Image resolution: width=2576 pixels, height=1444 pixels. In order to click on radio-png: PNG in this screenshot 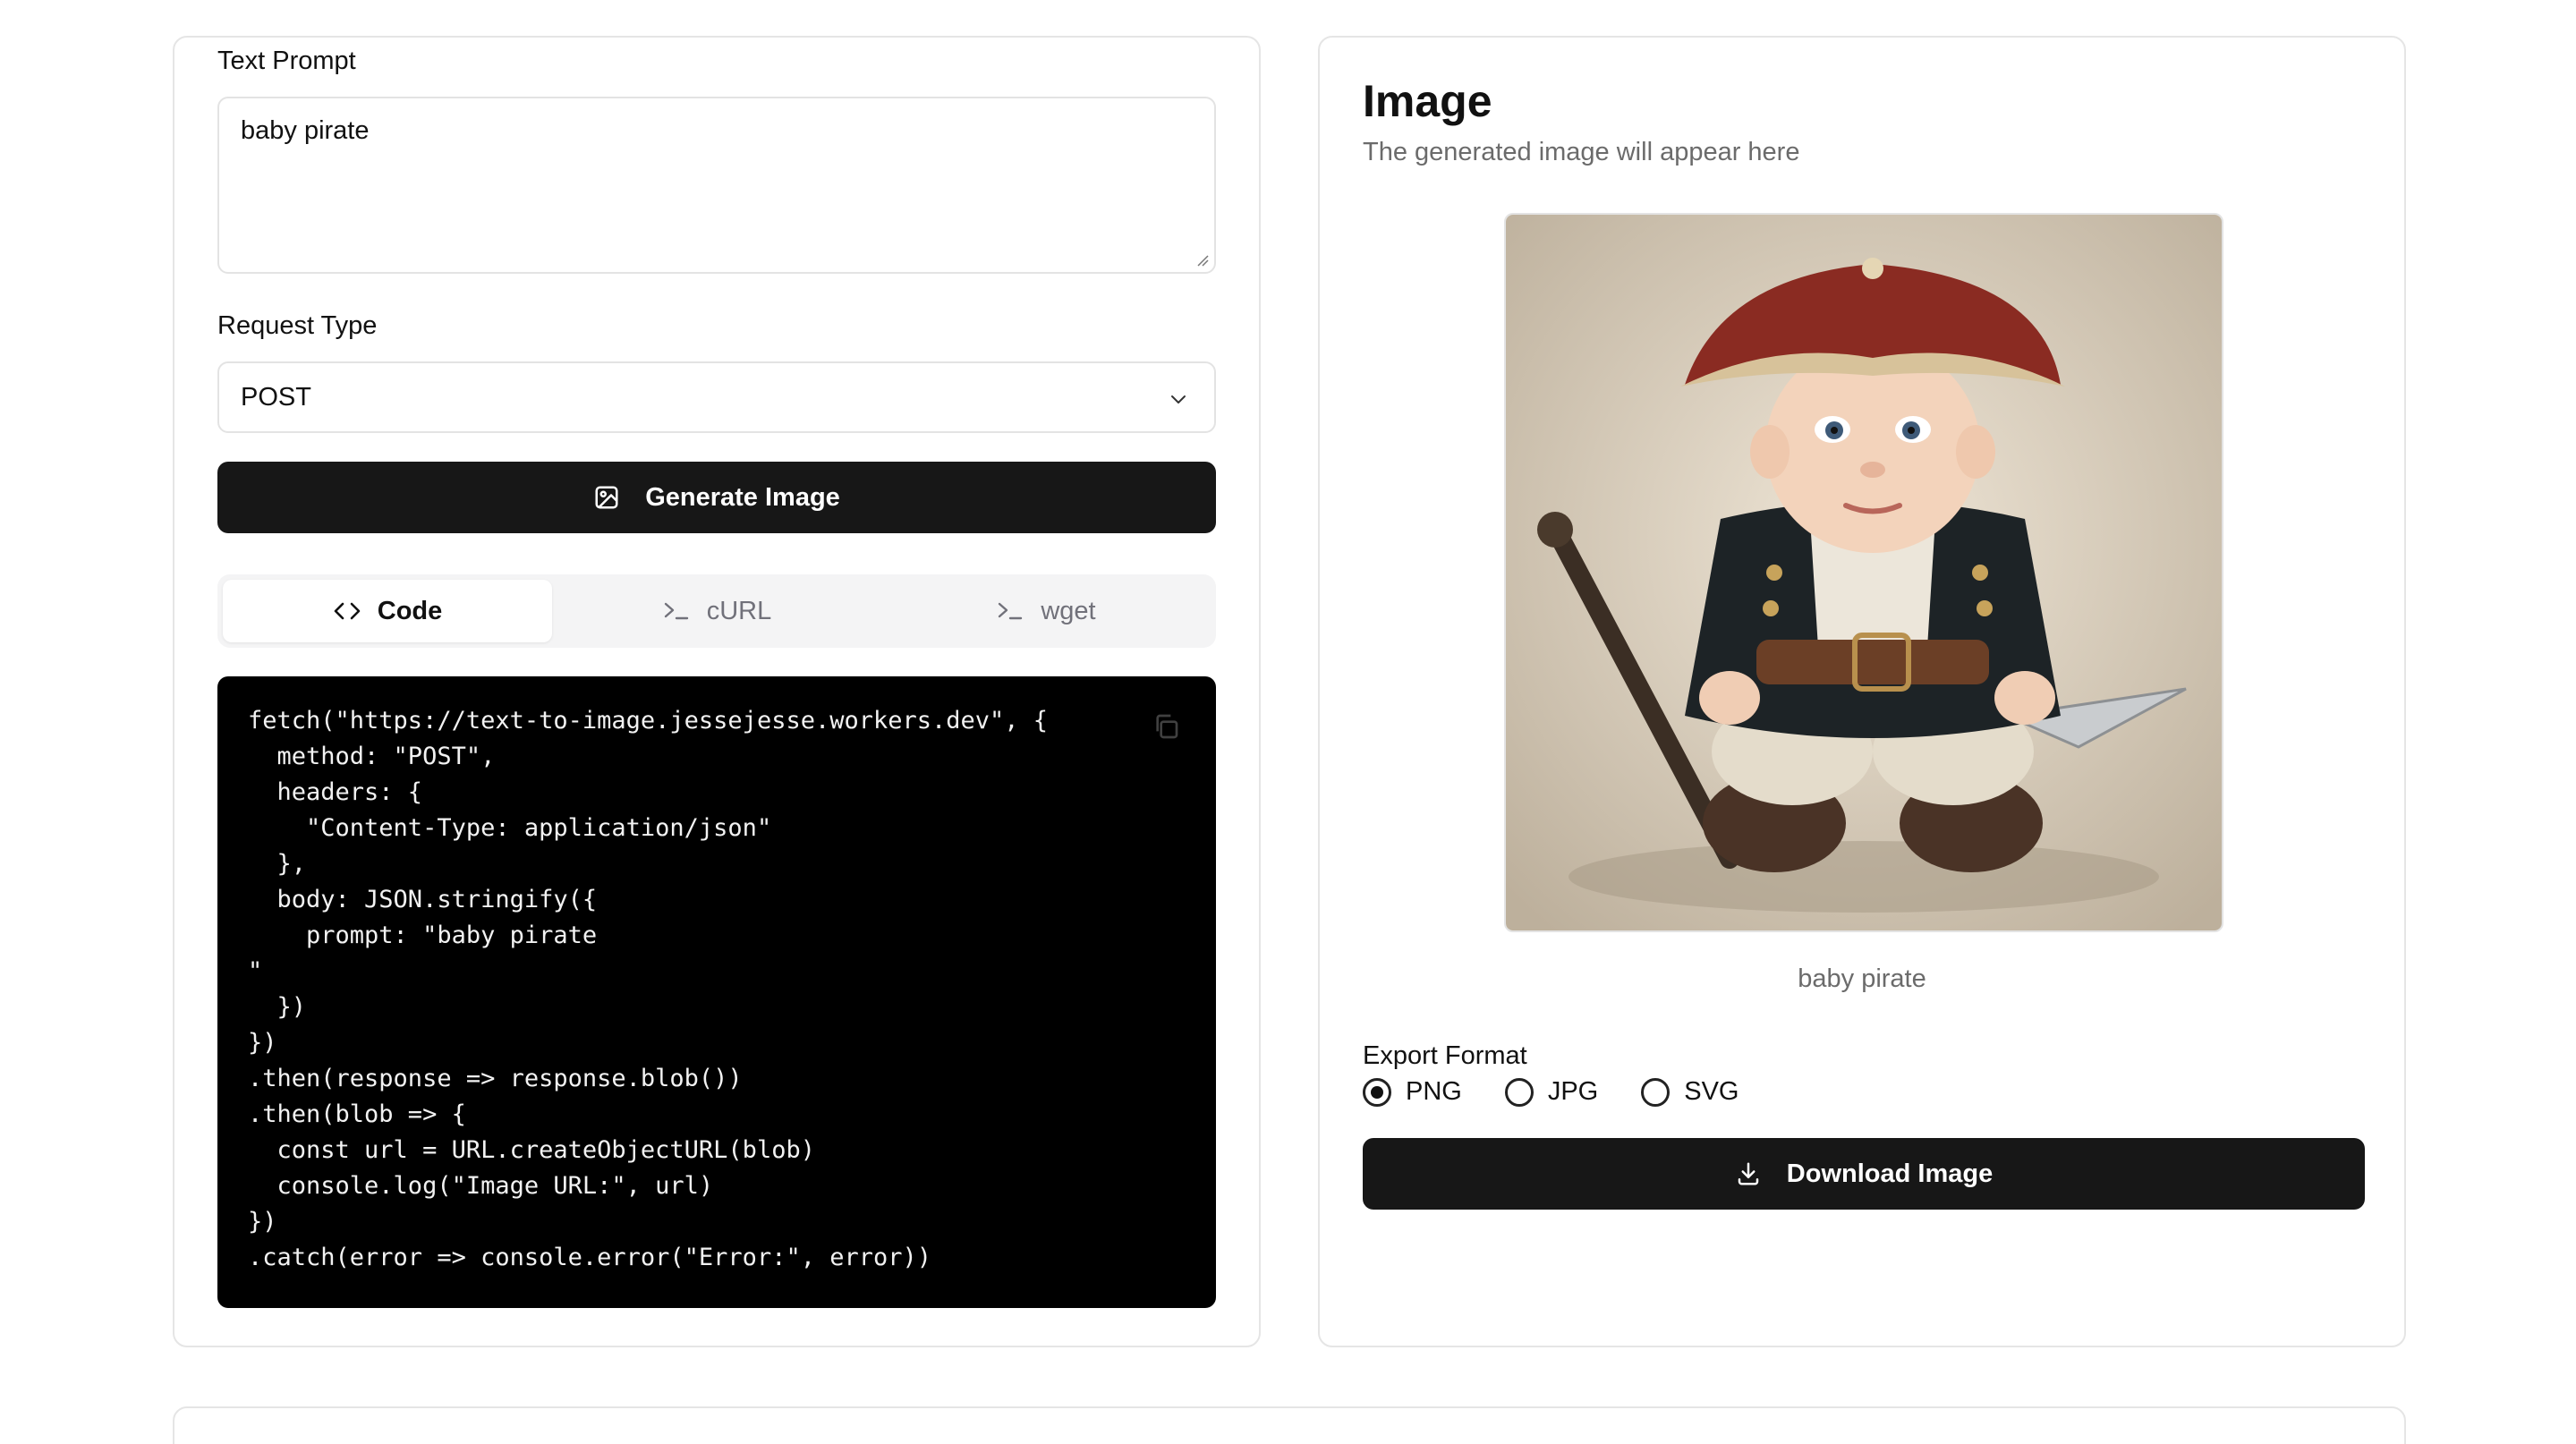, I will do `click(1412, 1092)`.